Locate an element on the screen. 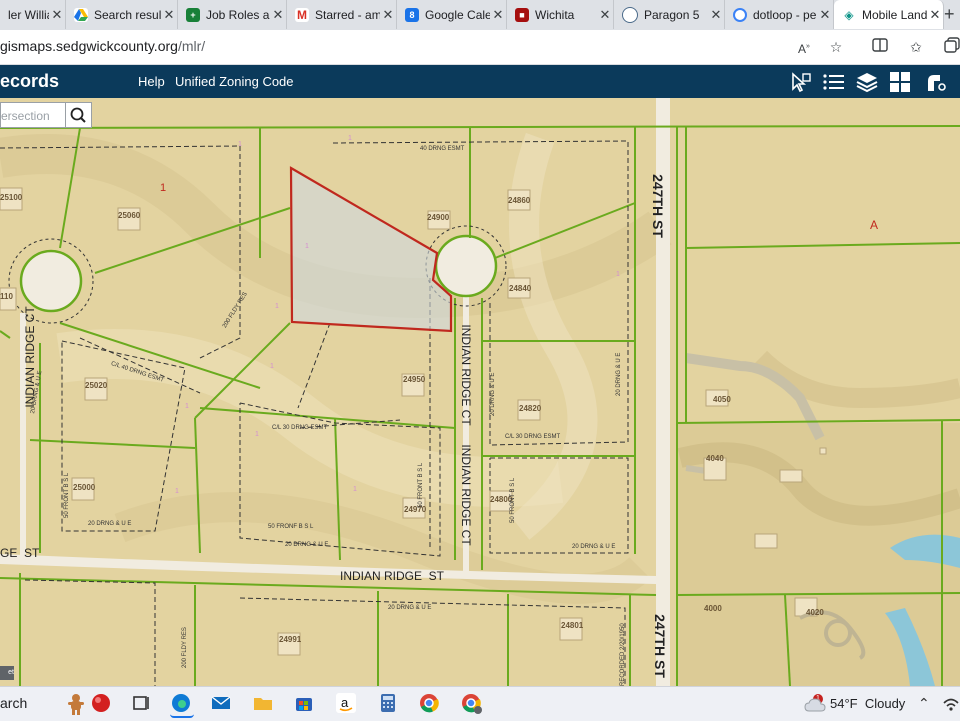 The width and height of the screenshot is (960, 721). weather-condition: Cloudy is located at coordinates (885, 703).